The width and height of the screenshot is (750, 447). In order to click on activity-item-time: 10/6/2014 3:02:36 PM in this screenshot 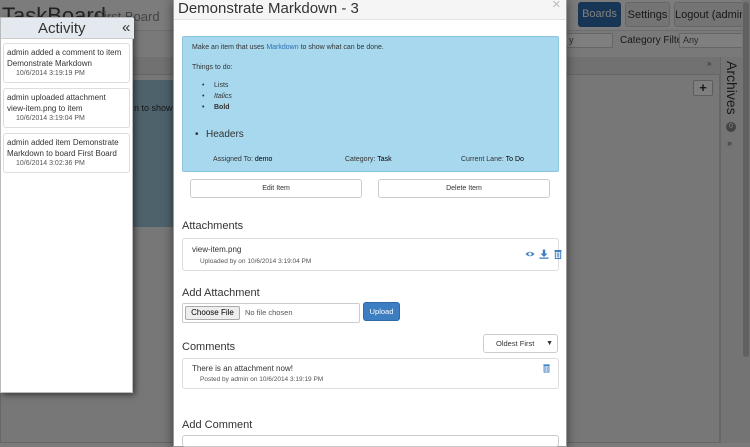, I will do `click(50, 163)`.